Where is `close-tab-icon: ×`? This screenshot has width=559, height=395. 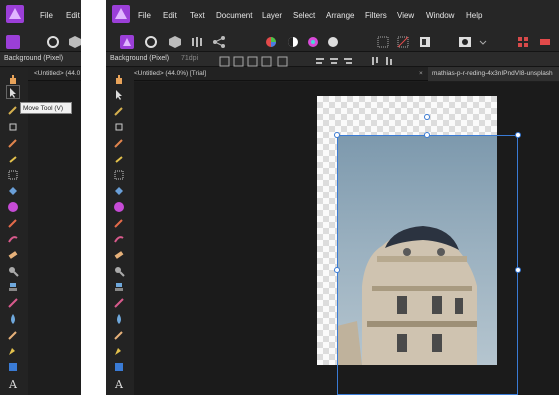
close-tab-icon: × is located at coordinates (421, 73).